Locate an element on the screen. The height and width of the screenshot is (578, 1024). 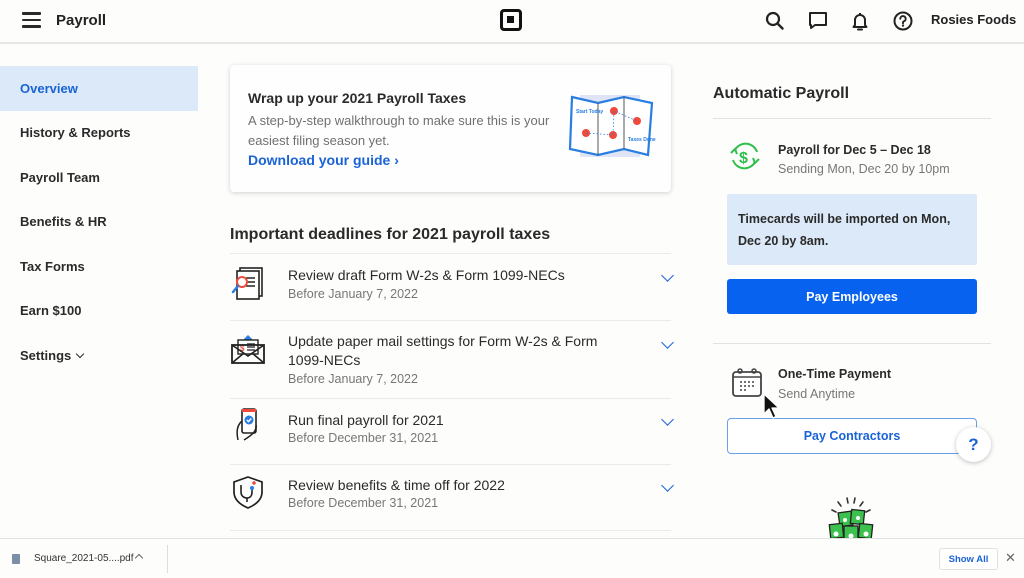
end-label: Taxes Done is located at coordinates (642, 140).